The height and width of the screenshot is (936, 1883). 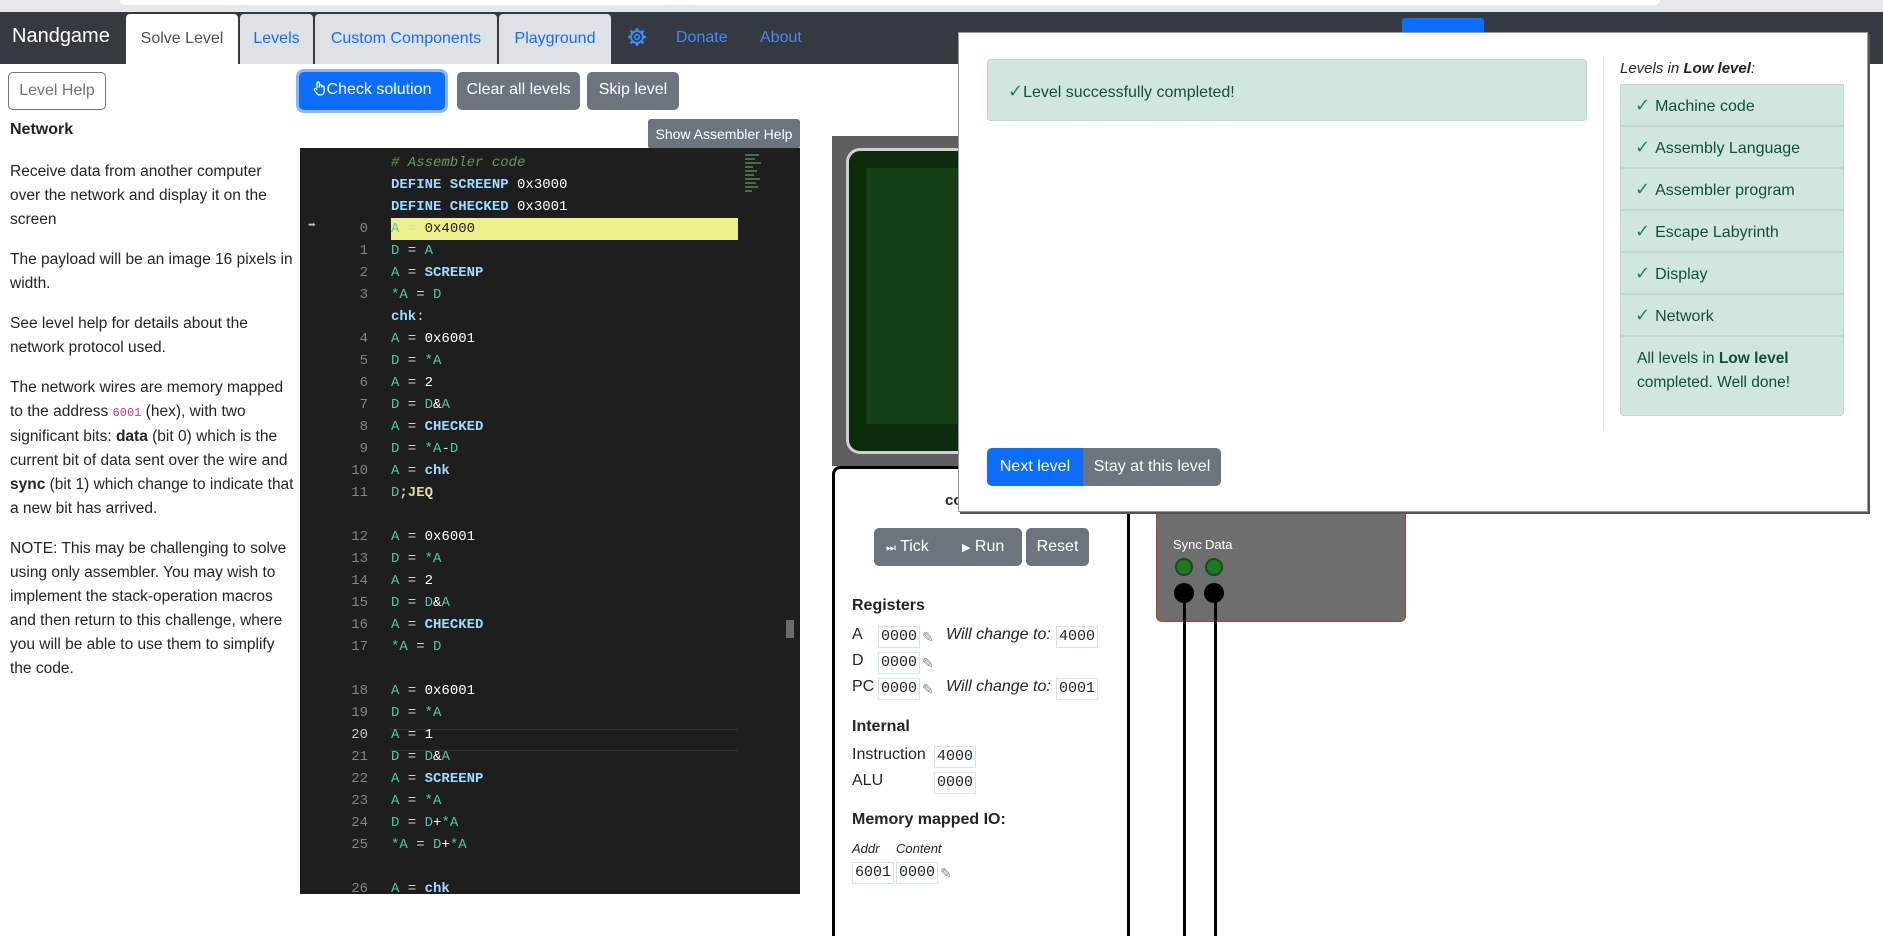 What do you see at coordinates (1129, 92) in the screenshot?
I see `success-message: Level successfully completed!` at bounding box center [1129, 92].